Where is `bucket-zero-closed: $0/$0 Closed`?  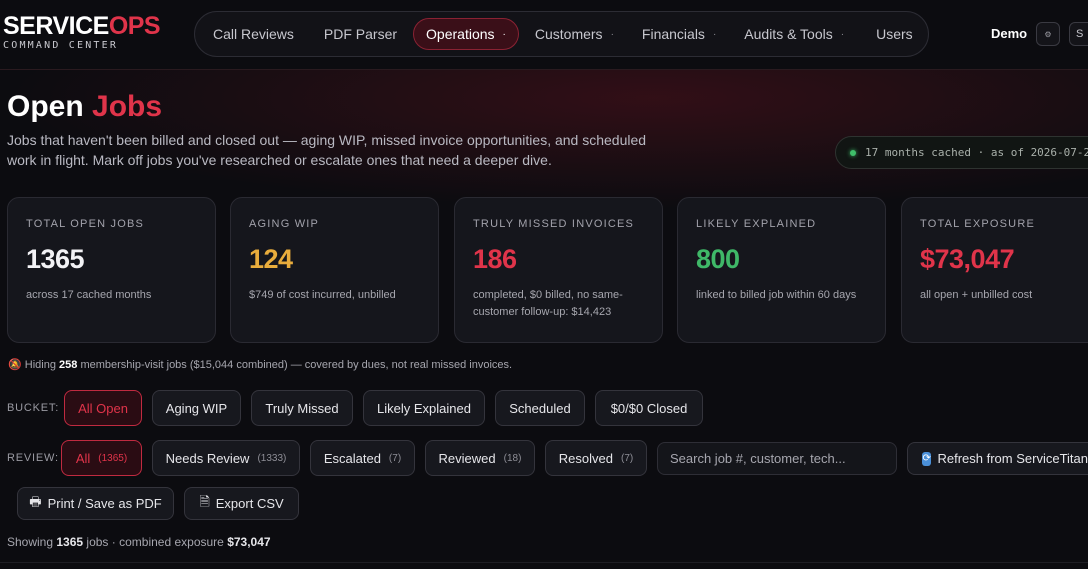 bucket-zero-closed: $0/$0 Closed is located at coordinates (649, 408).